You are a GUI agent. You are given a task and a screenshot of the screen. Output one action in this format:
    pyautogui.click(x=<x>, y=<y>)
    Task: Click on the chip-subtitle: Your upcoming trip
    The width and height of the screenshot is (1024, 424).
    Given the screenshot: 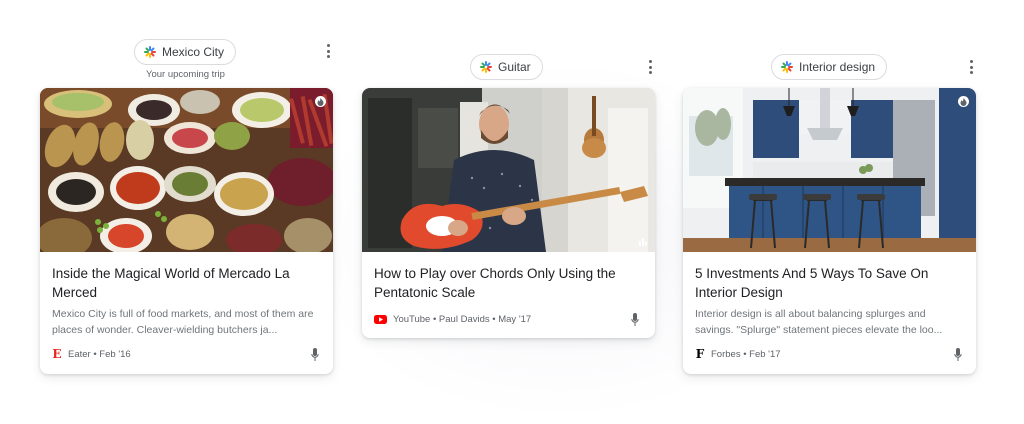 What is the action you would take?
    pyautogui.click(x=185, y=74)
    